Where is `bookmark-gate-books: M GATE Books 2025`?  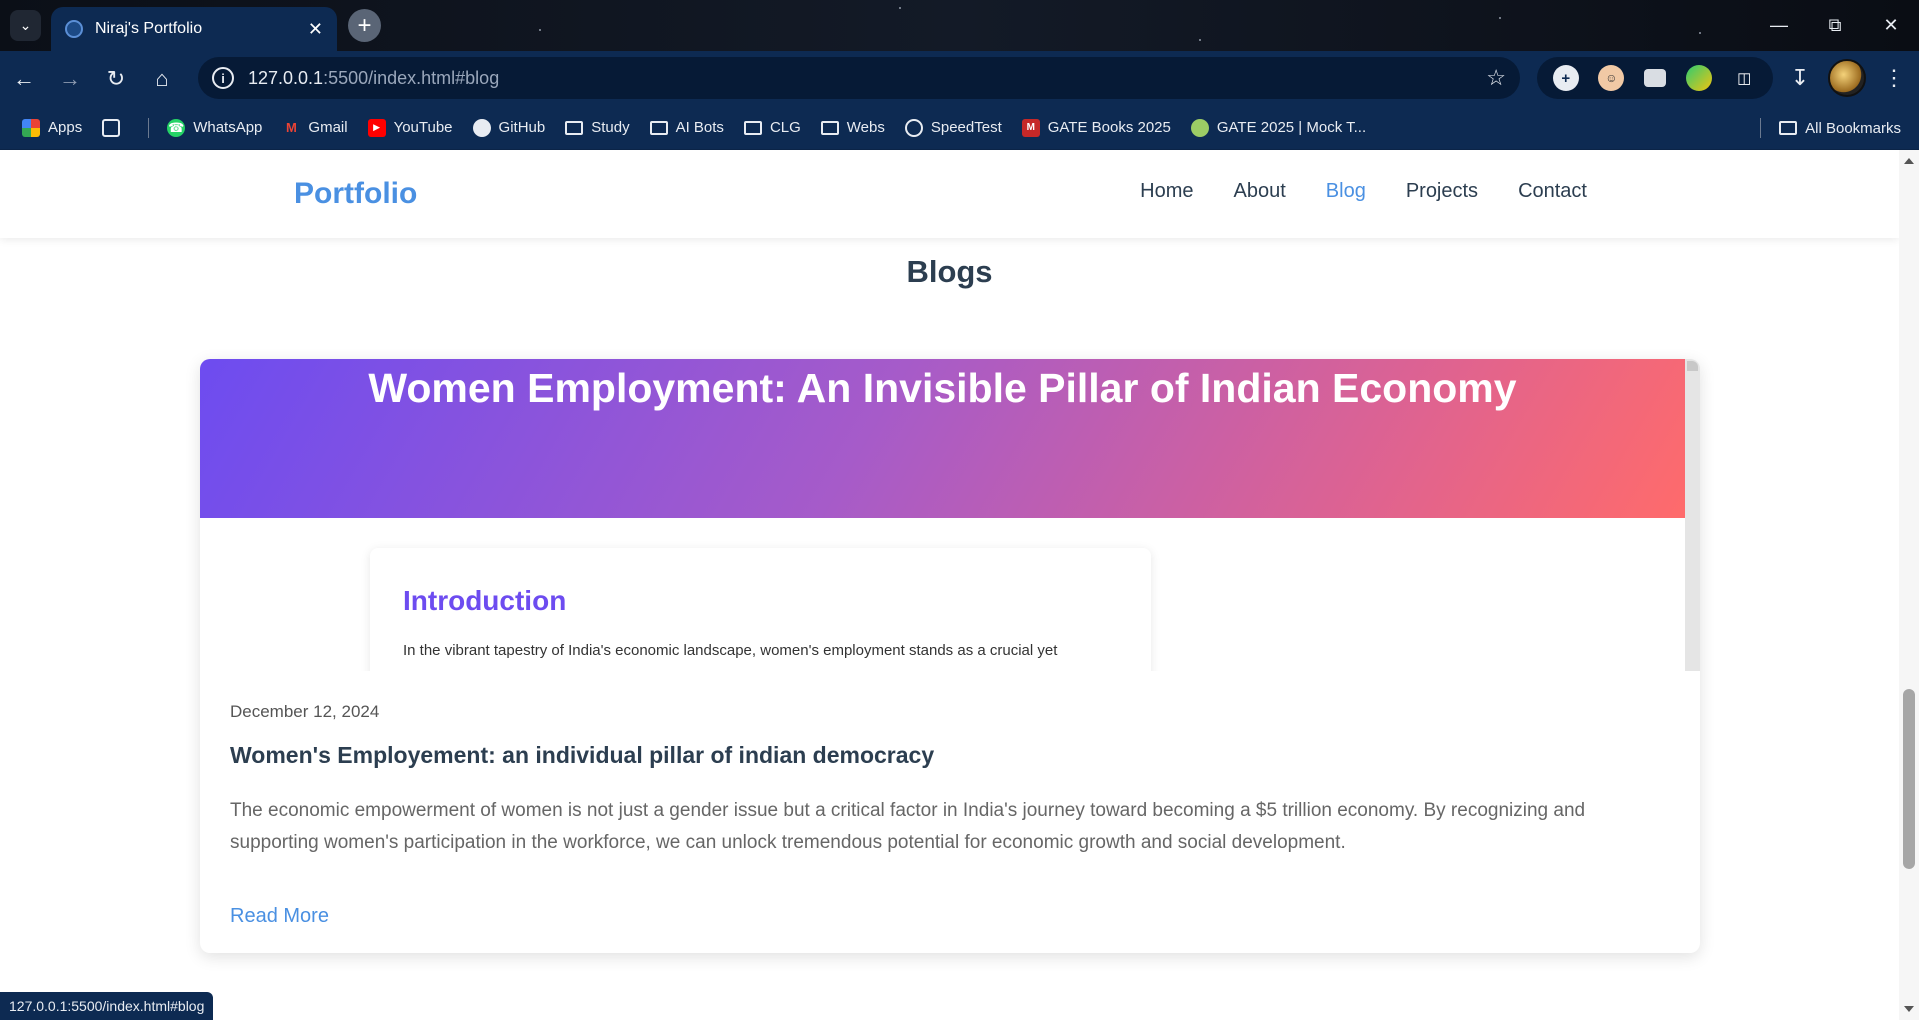
bookmark-gate-books: M GATE Books 2025 is located at coordinates (1096, 127).